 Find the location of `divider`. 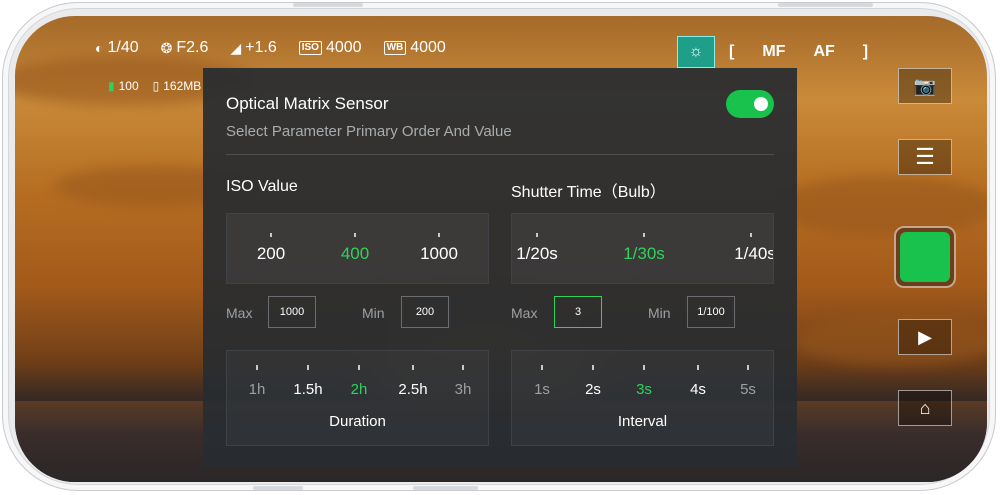

divider is located at coordinates (500, 154).